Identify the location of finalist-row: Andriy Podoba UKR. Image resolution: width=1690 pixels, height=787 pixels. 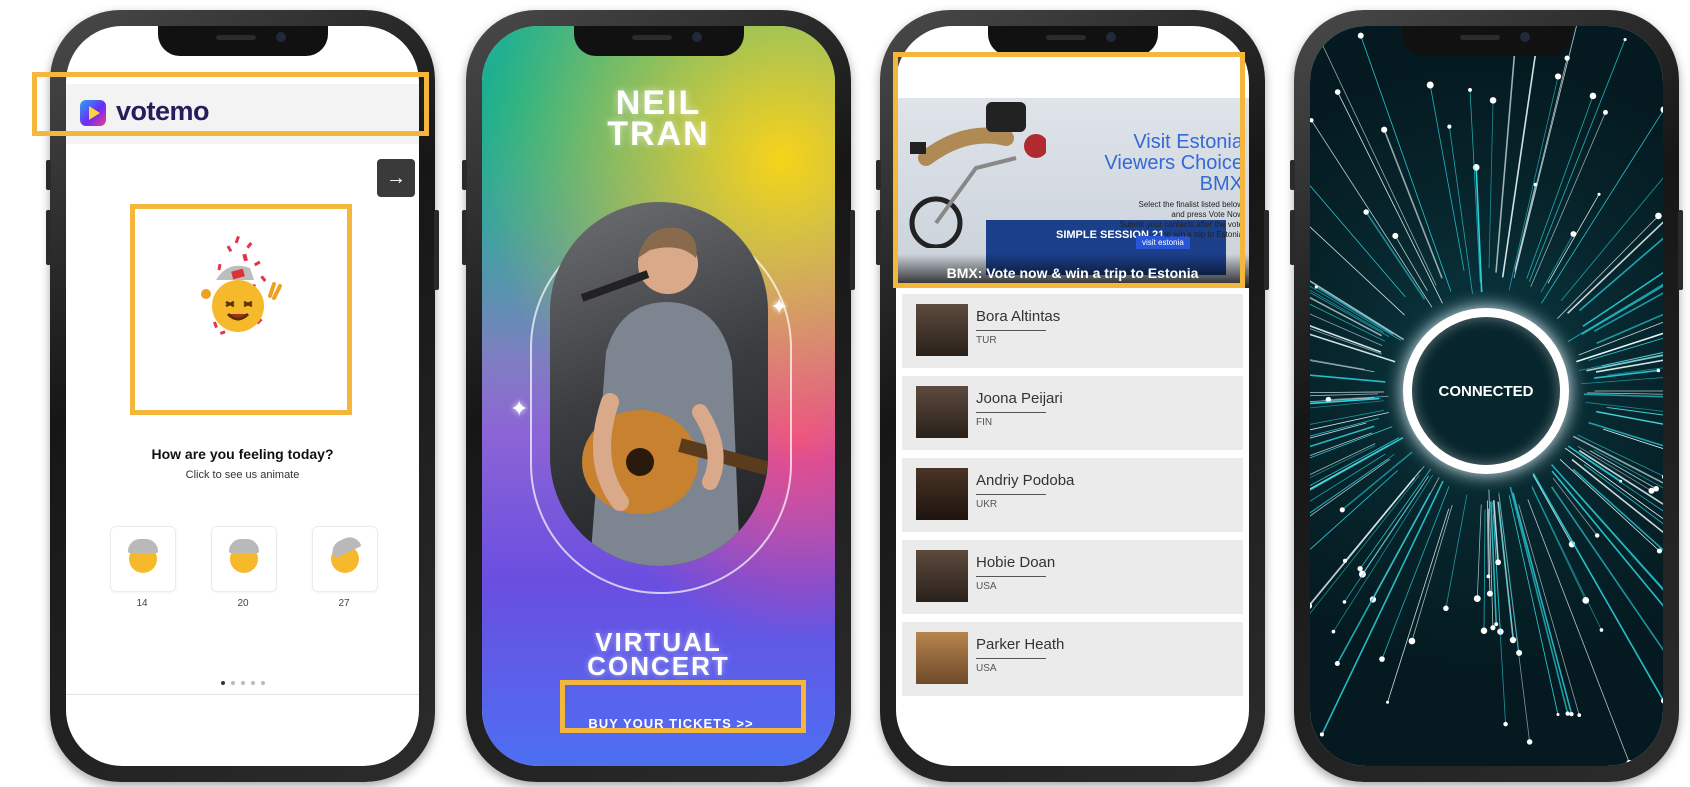
(1072, 495).